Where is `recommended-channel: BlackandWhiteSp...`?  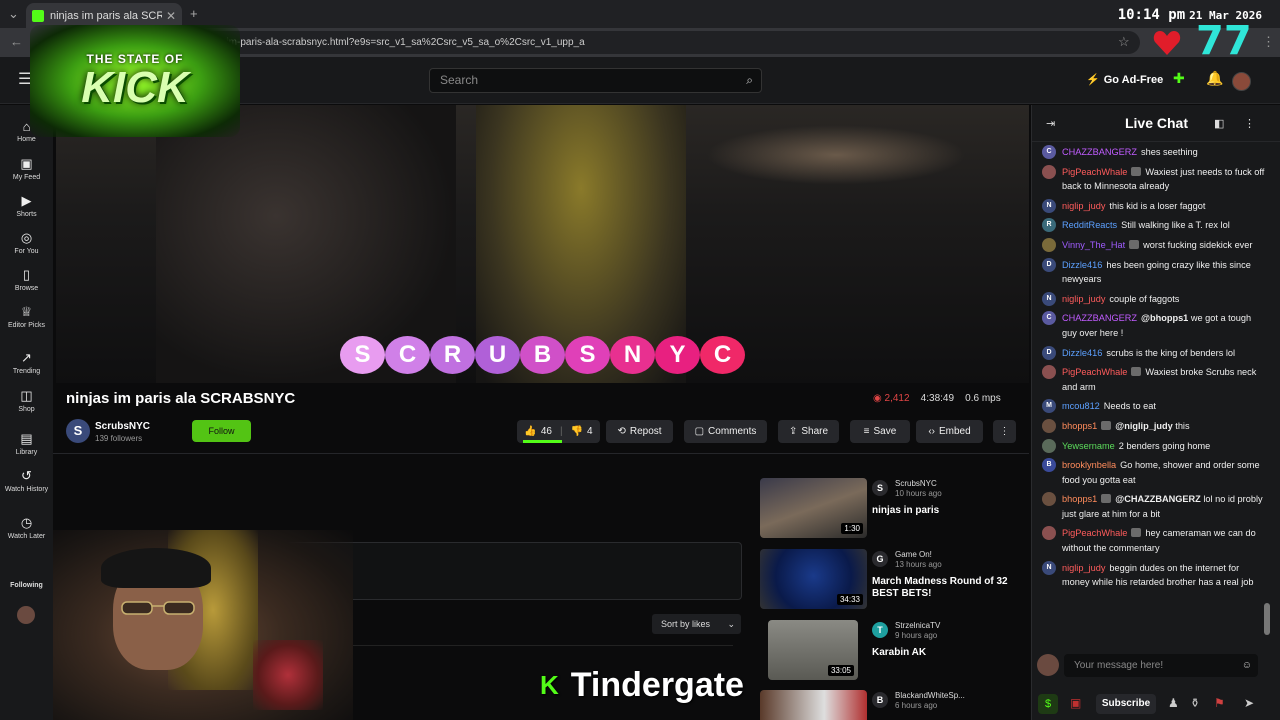
recommended-channel: BlackandWhiteSp... is located at coordinates (930, 695).